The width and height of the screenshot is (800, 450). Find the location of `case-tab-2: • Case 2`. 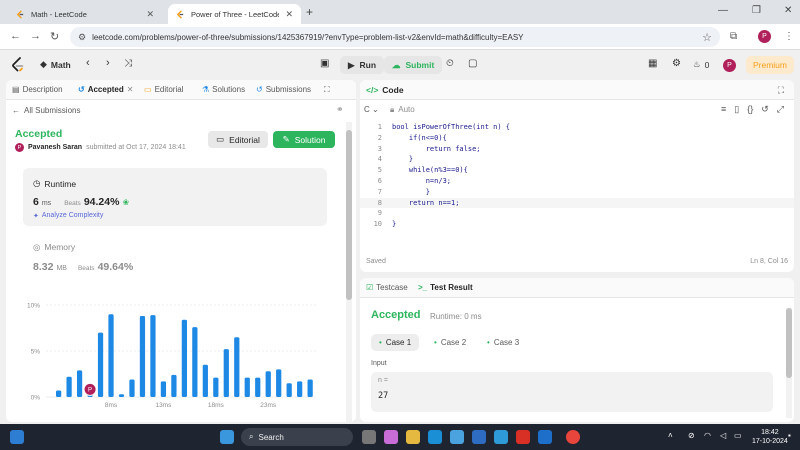

case-tab-2: • Case 2 is located at coordinates (450, 342).